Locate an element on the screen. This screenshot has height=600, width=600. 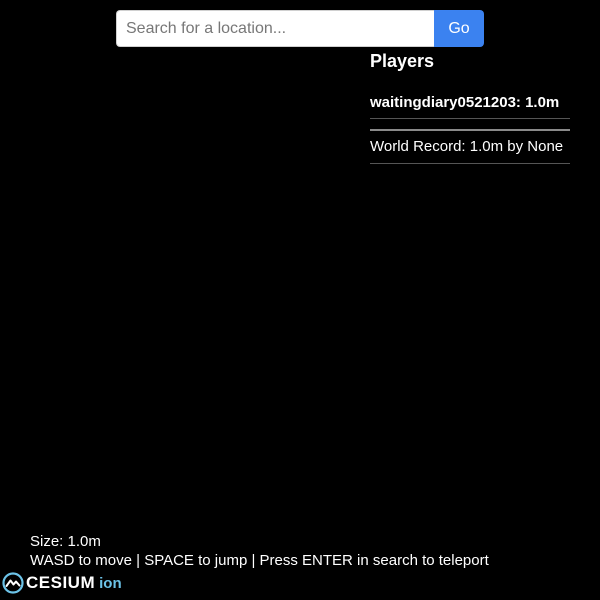
size-readout: Size: 1.0m is located at coordinates (65, 541).